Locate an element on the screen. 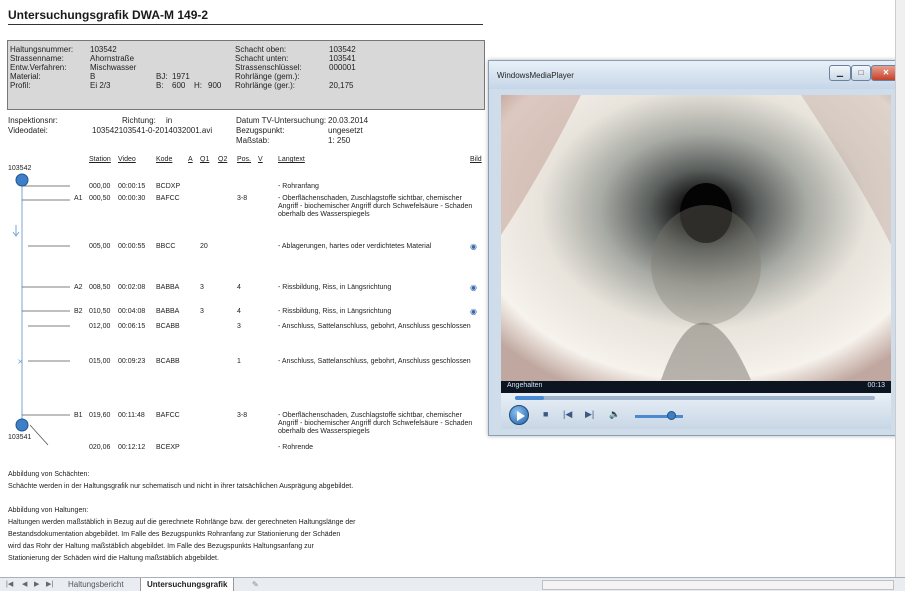 Image resolution: width=905 pixels, height=591 pixels. row-kode: BABBA is located at coordinates (168, 287).